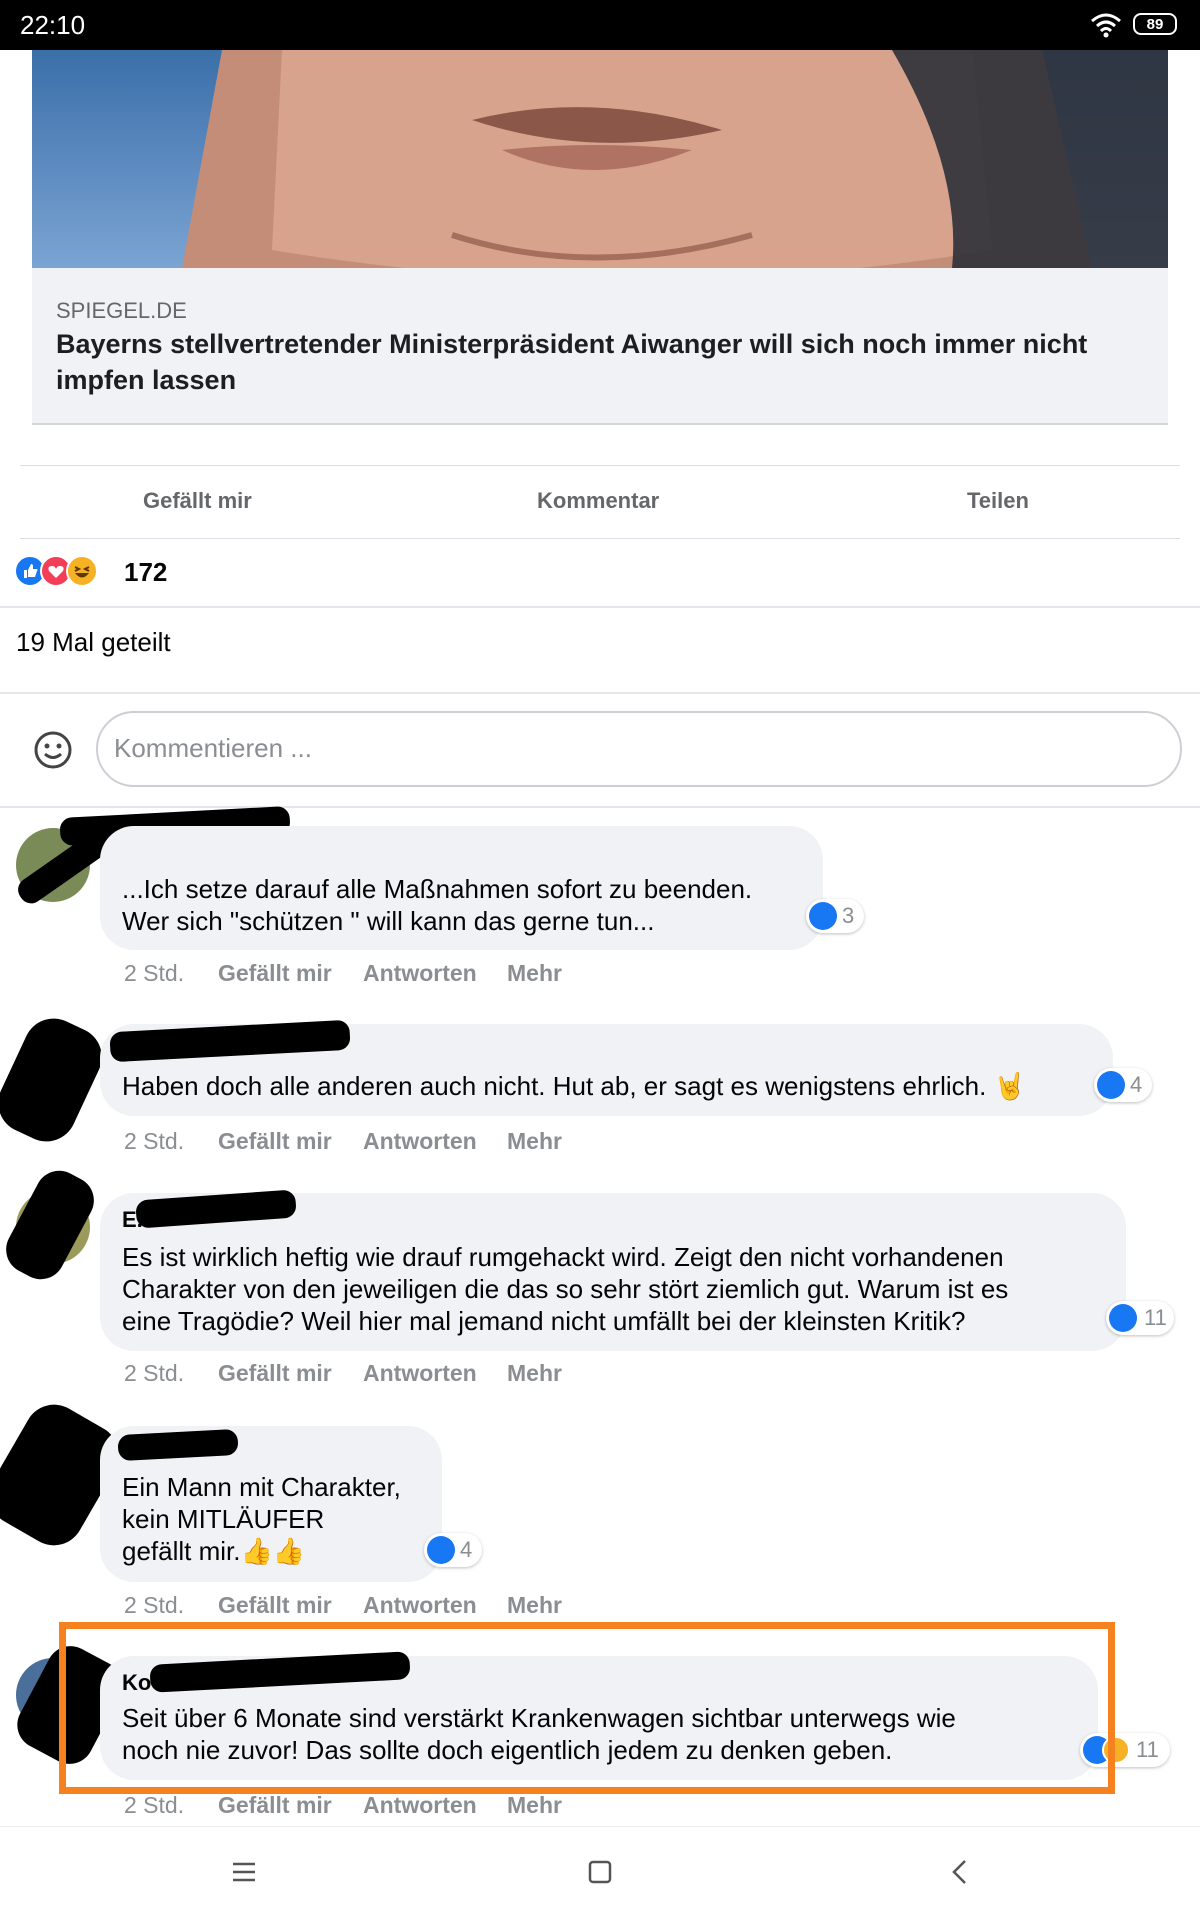  What do you see at coordinates (1106, 25) in the screenshot?
I see `wifi-icon` at bounding box center [1106, 25].